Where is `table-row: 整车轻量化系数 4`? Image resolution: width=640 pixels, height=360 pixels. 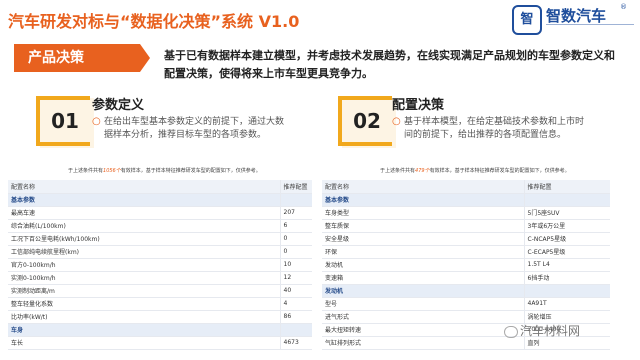
table-row: 整车轻量化系数 4 is located at coordinates (160, 304).